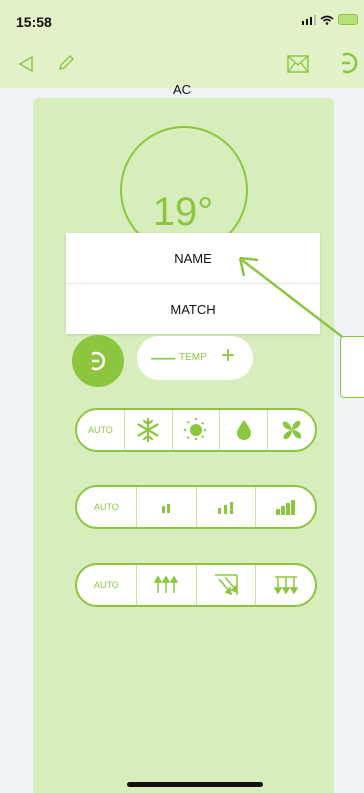 The width and height of the screenshot is (364, 793). I want to click on swing-diagonal-icon, so click(226, 585).